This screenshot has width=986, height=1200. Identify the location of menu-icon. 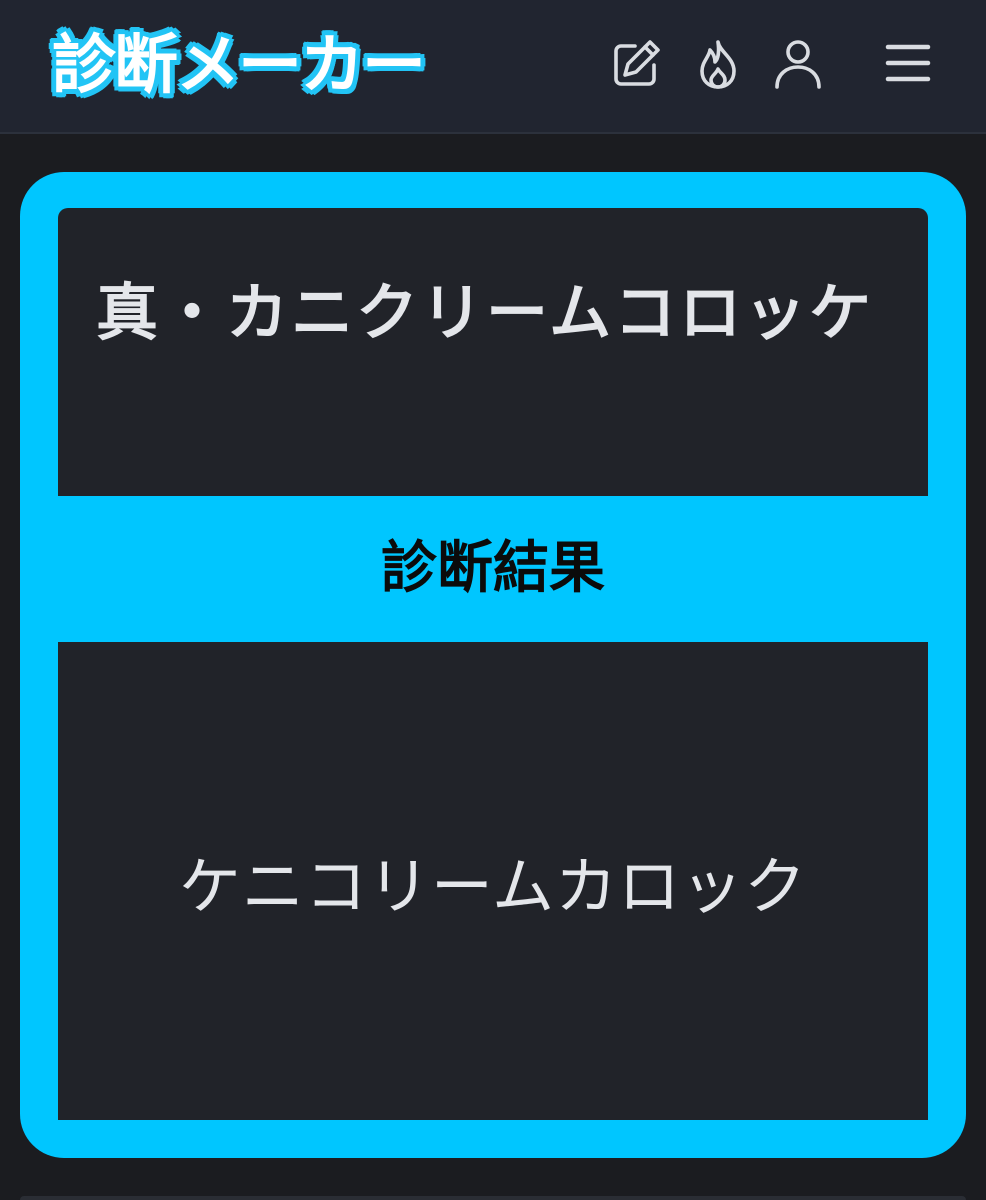
(908, 64).